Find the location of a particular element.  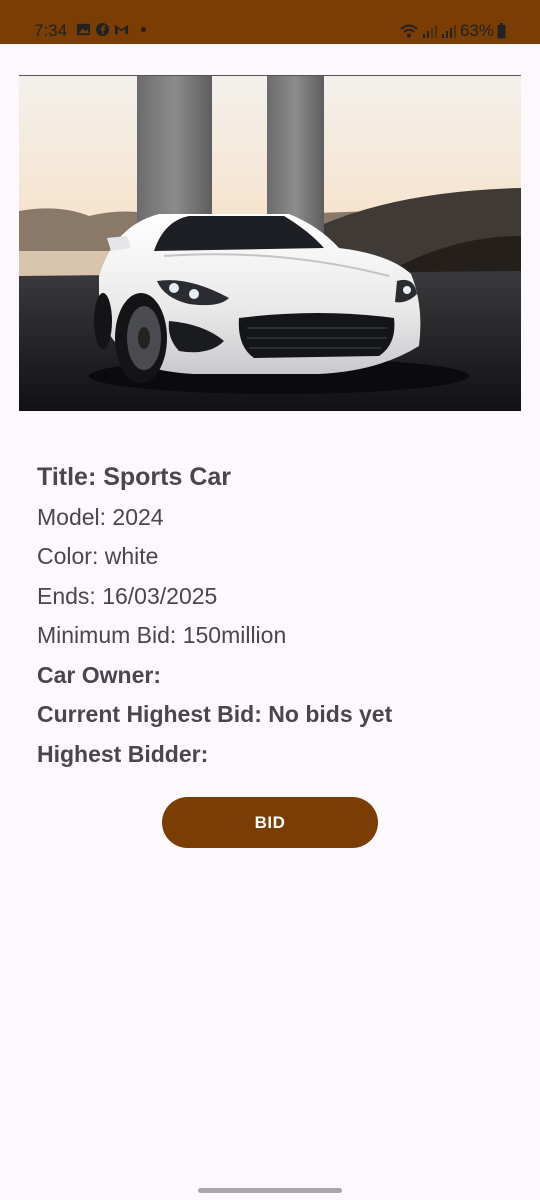

listing-highest-bidder: Highest Bidder: is located at coordinates (123, 753).